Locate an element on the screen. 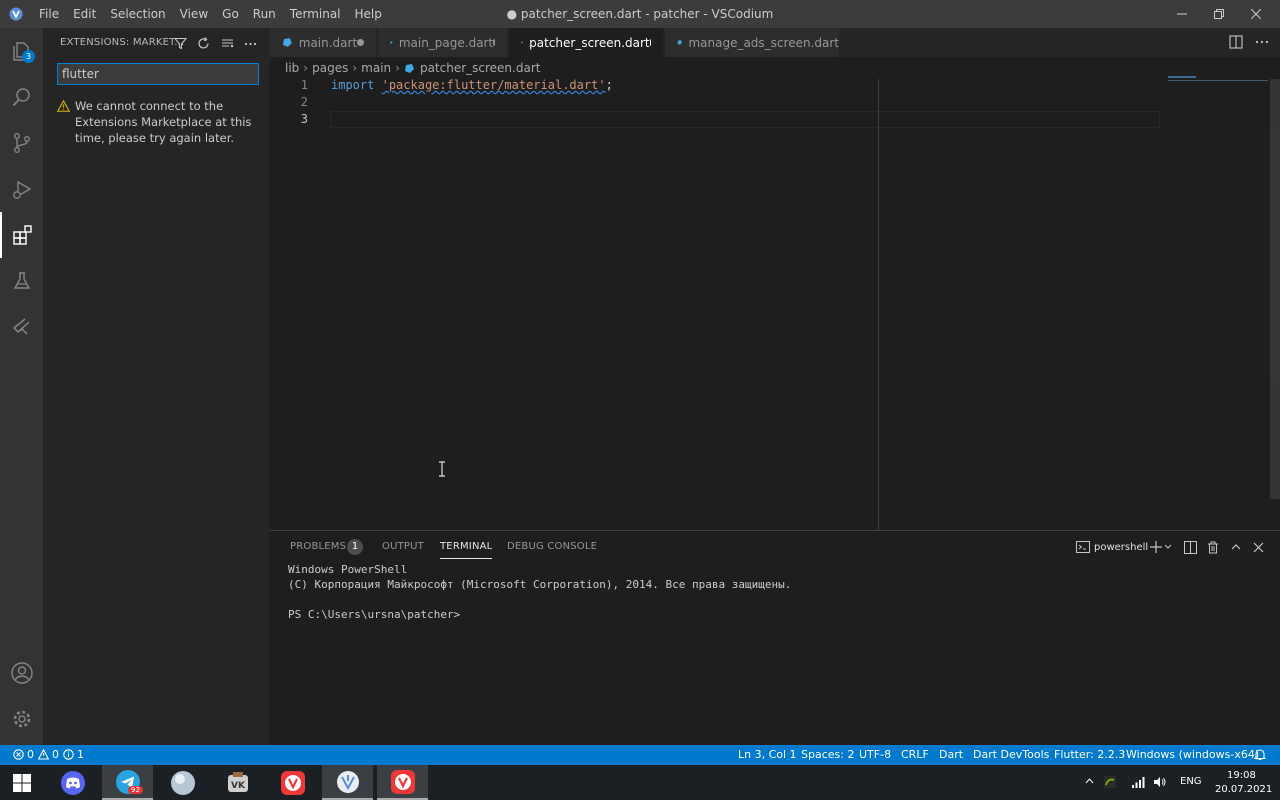 The width and height of the screenshot is (1280, 800). taskbar-vivaldi-window is located at coordinates (402, 782).